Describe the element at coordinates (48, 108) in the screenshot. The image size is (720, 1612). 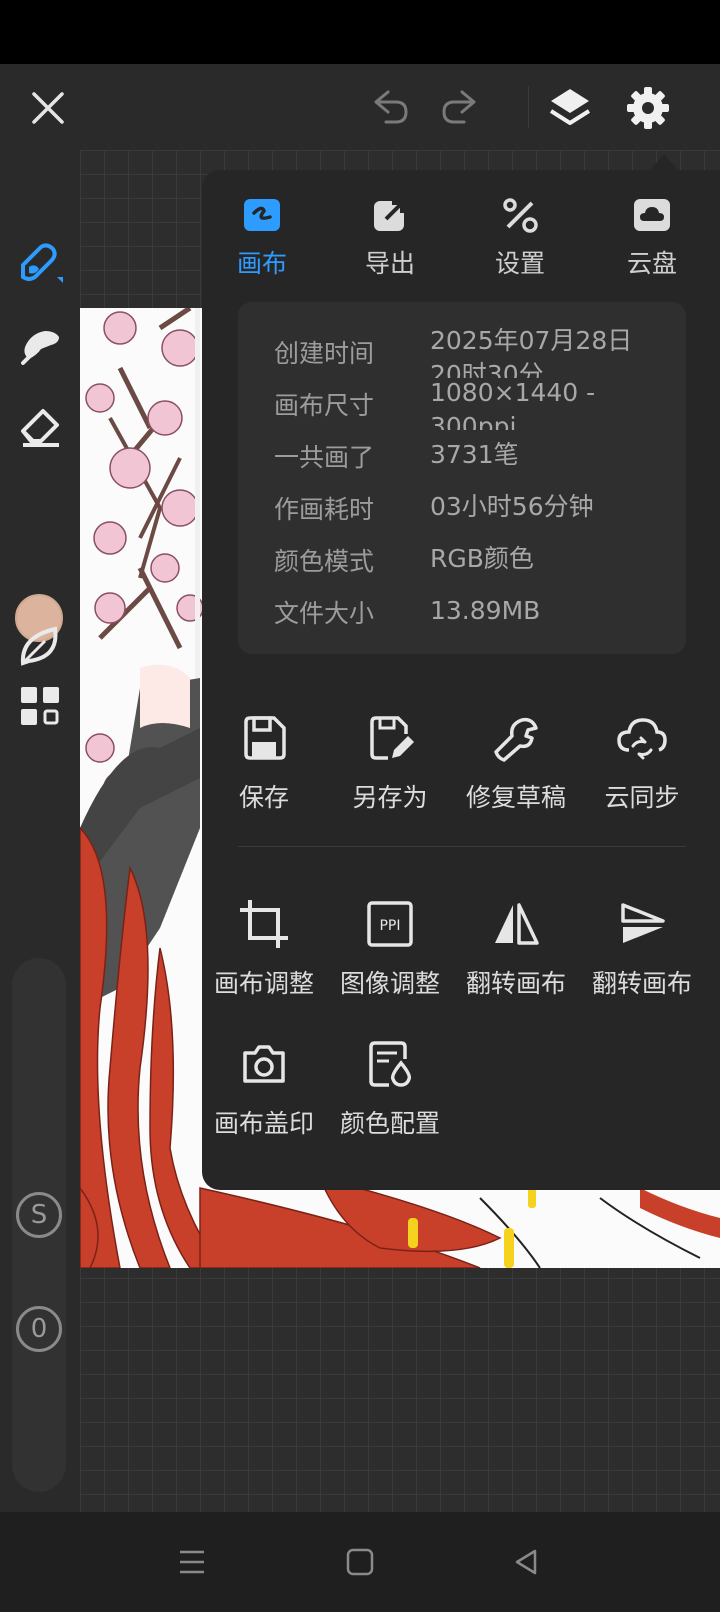
I see `close-icon` at that location.